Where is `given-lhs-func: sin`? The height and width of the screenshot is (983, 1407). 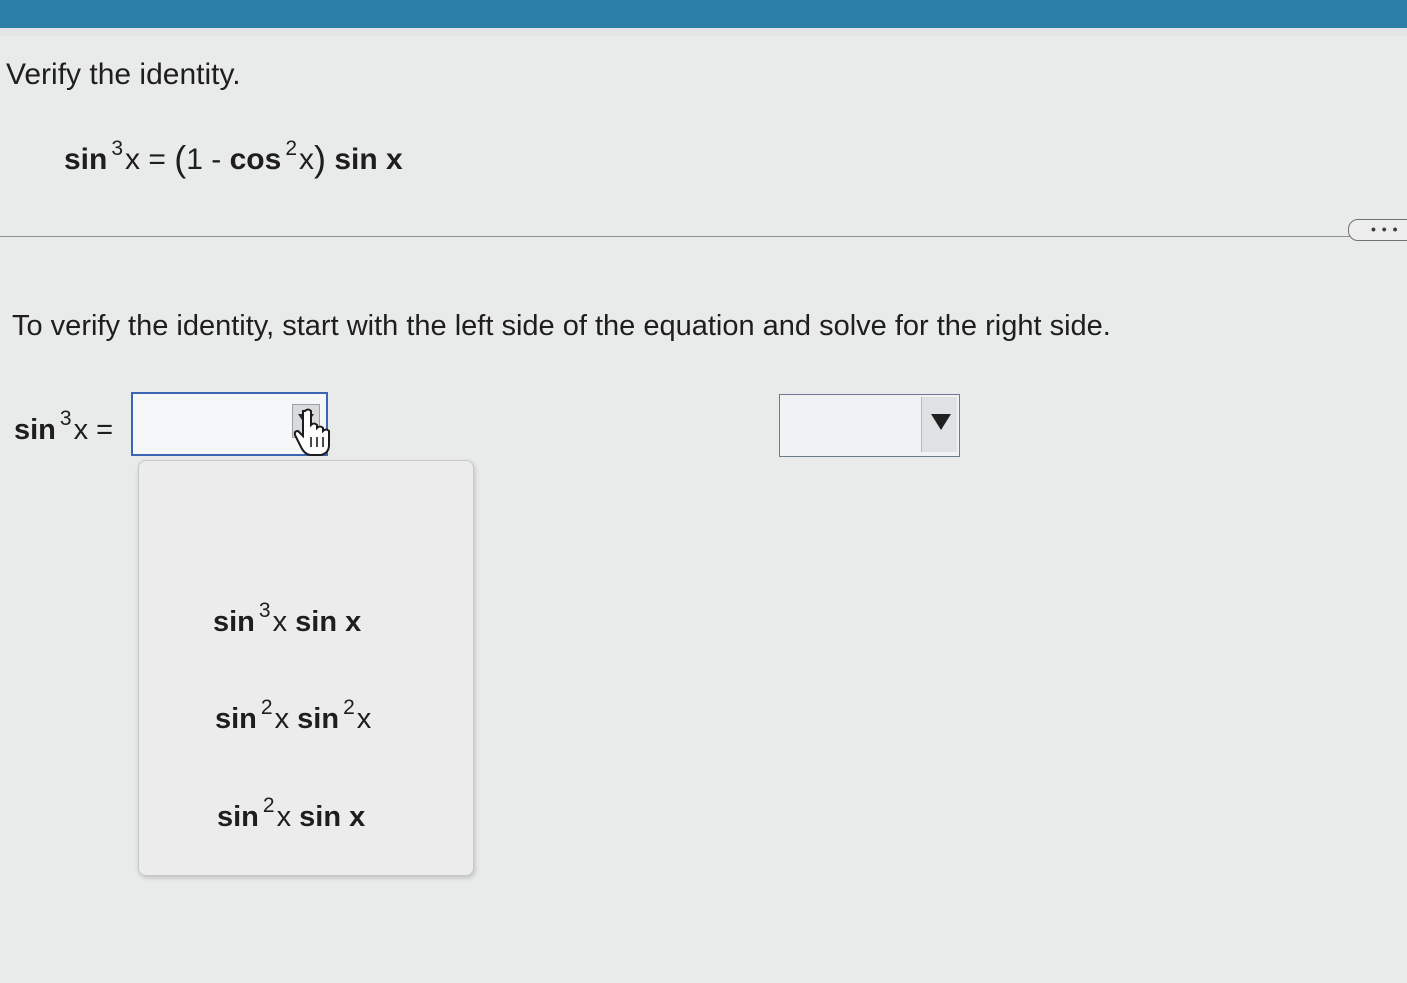 given-lhs-func: sin is located at coordinates (86, 159).